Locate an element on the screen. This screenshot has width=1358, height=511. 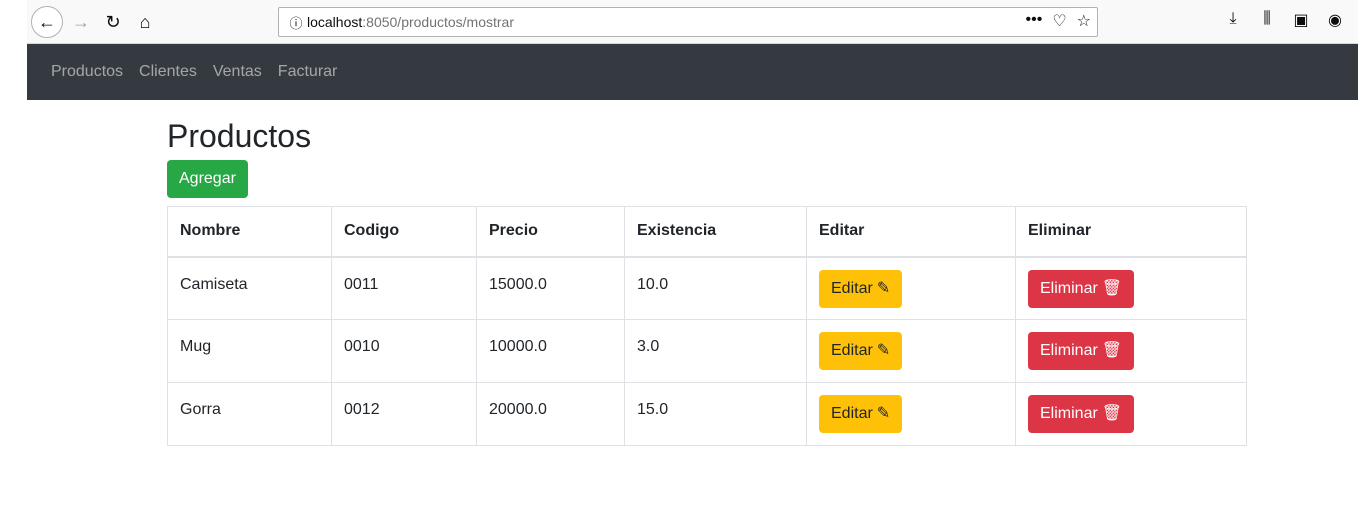
cell-precio: 10000.0 is located at coordinates (550, 351).